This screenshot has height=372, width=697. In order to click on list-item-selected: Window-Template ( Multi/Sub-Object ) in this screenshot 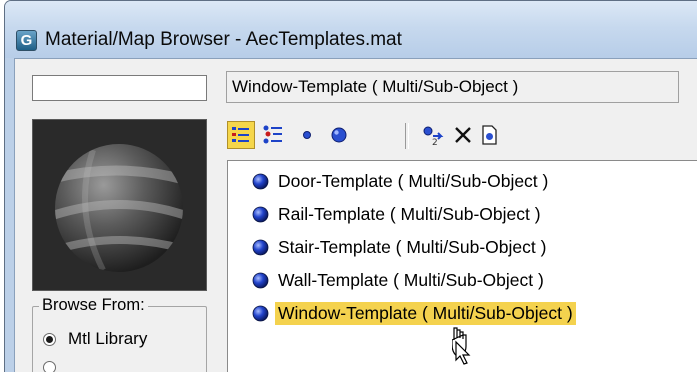, I will do `click(414, 313)`.